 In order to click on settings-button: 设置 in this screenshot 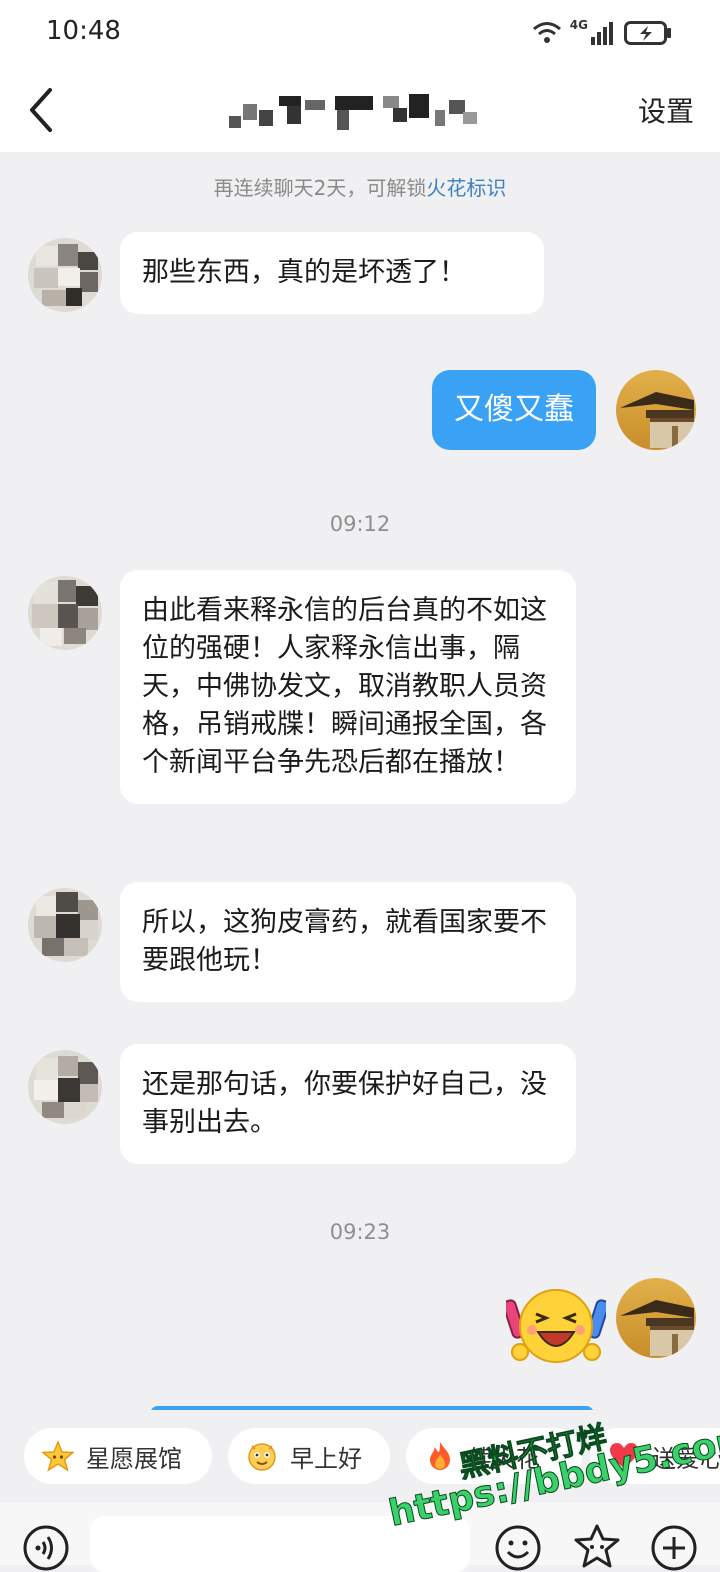, I will do `click(666, 110)`.